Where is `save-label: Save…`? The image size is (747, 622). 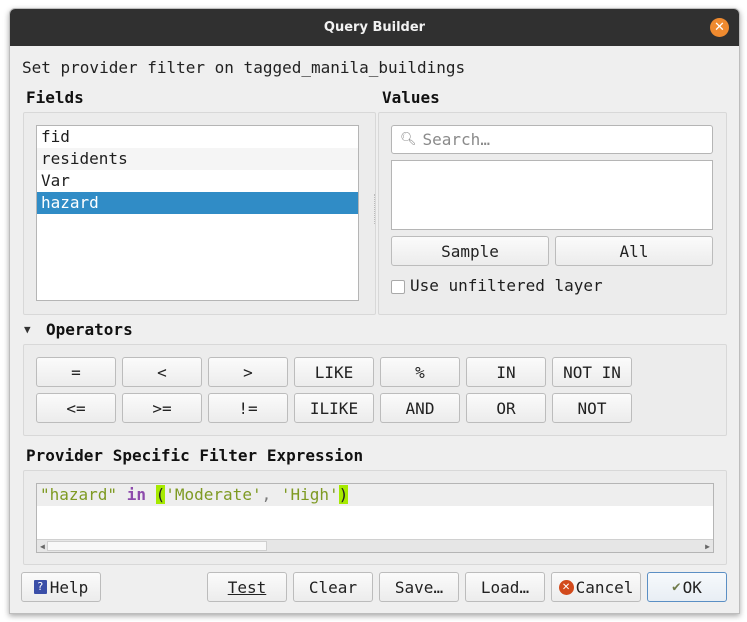 save-label: Save… is located at coordinates (419, 587).